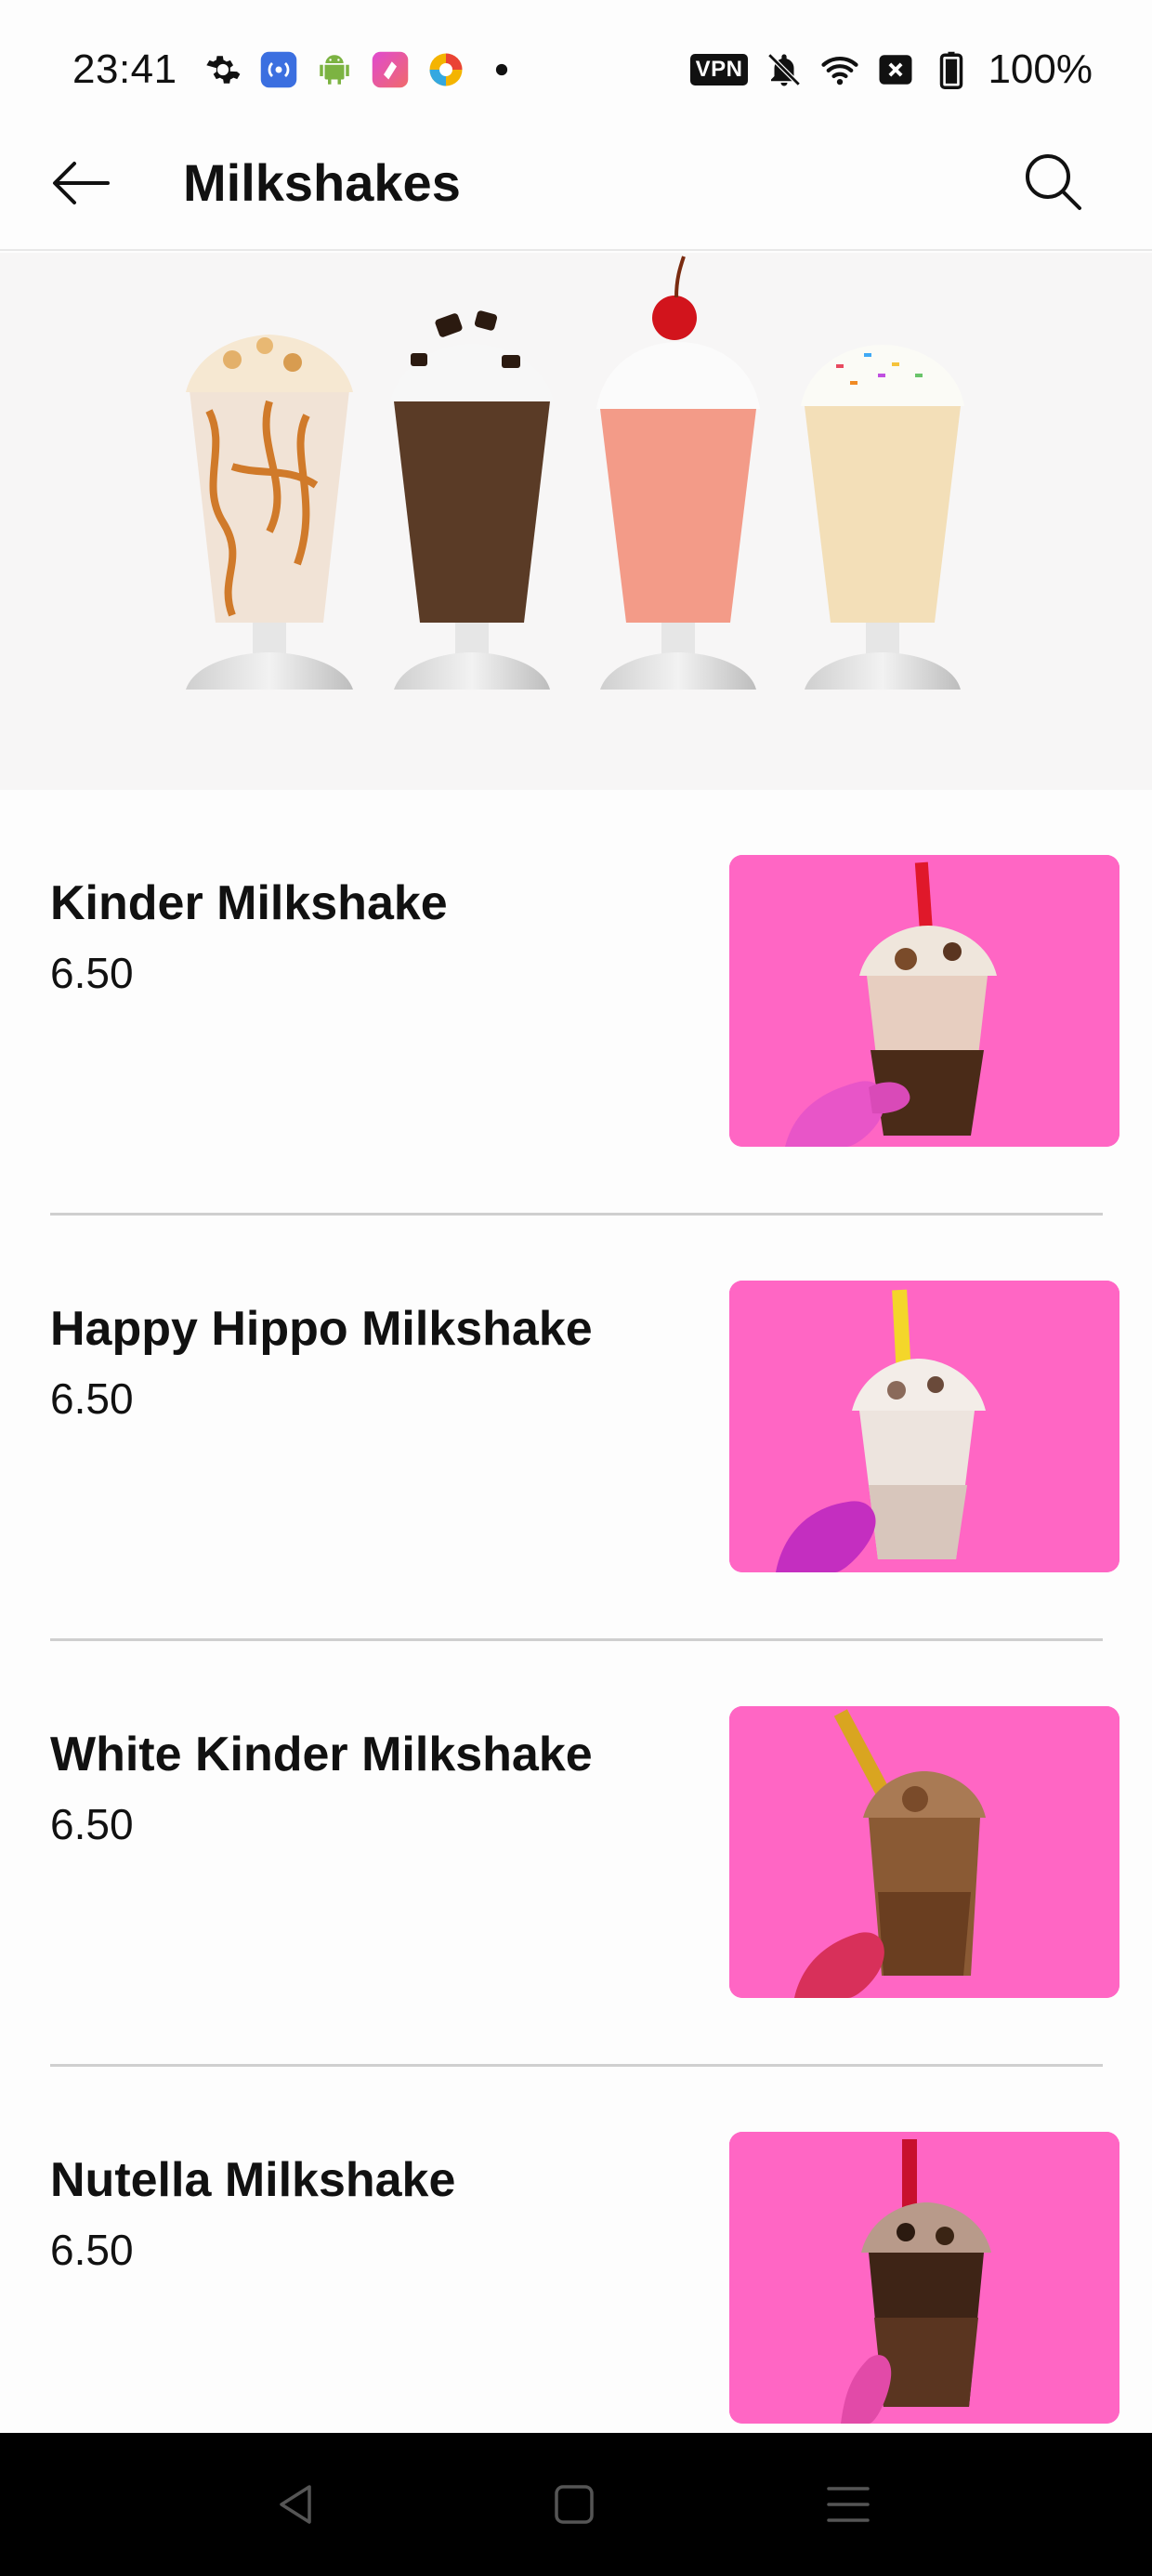 Image resolution: width=1152 pixels, height=2576 pixels. Describe the element at coordinates (501, 69) in the screenshot. I see `dot-icon` at that location.